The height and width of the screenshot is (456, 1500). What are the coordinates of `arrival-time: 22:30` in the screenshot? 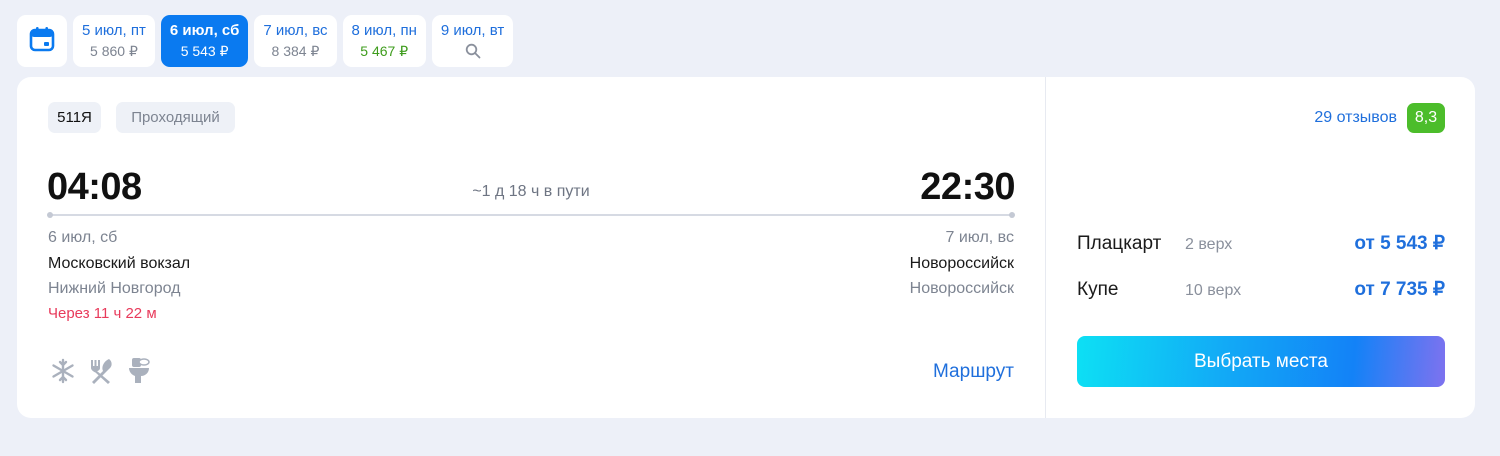 It's located at (967, 187).